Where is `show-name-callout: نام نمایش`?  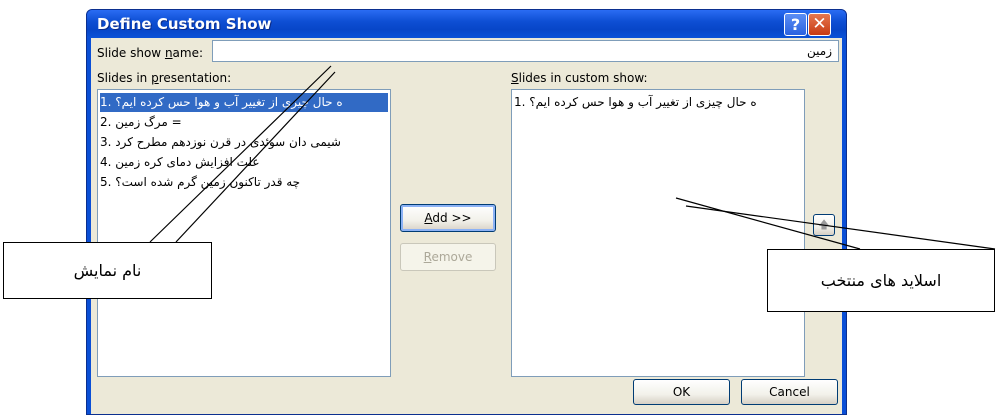
show-name-callout: نام نمایش is located at coordinates (107, 270).